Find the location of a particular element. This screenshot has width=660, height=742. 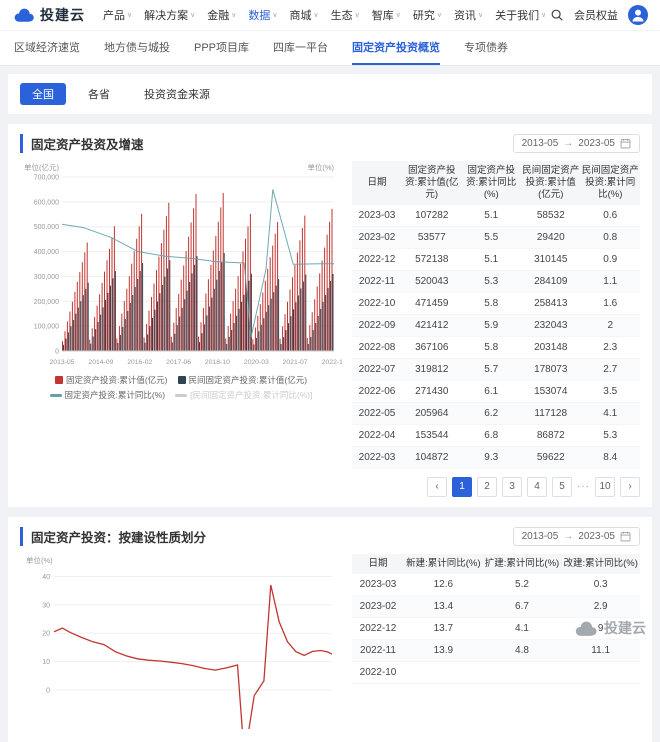

table-cell: 5.5 is located at coordinates (491, 237).